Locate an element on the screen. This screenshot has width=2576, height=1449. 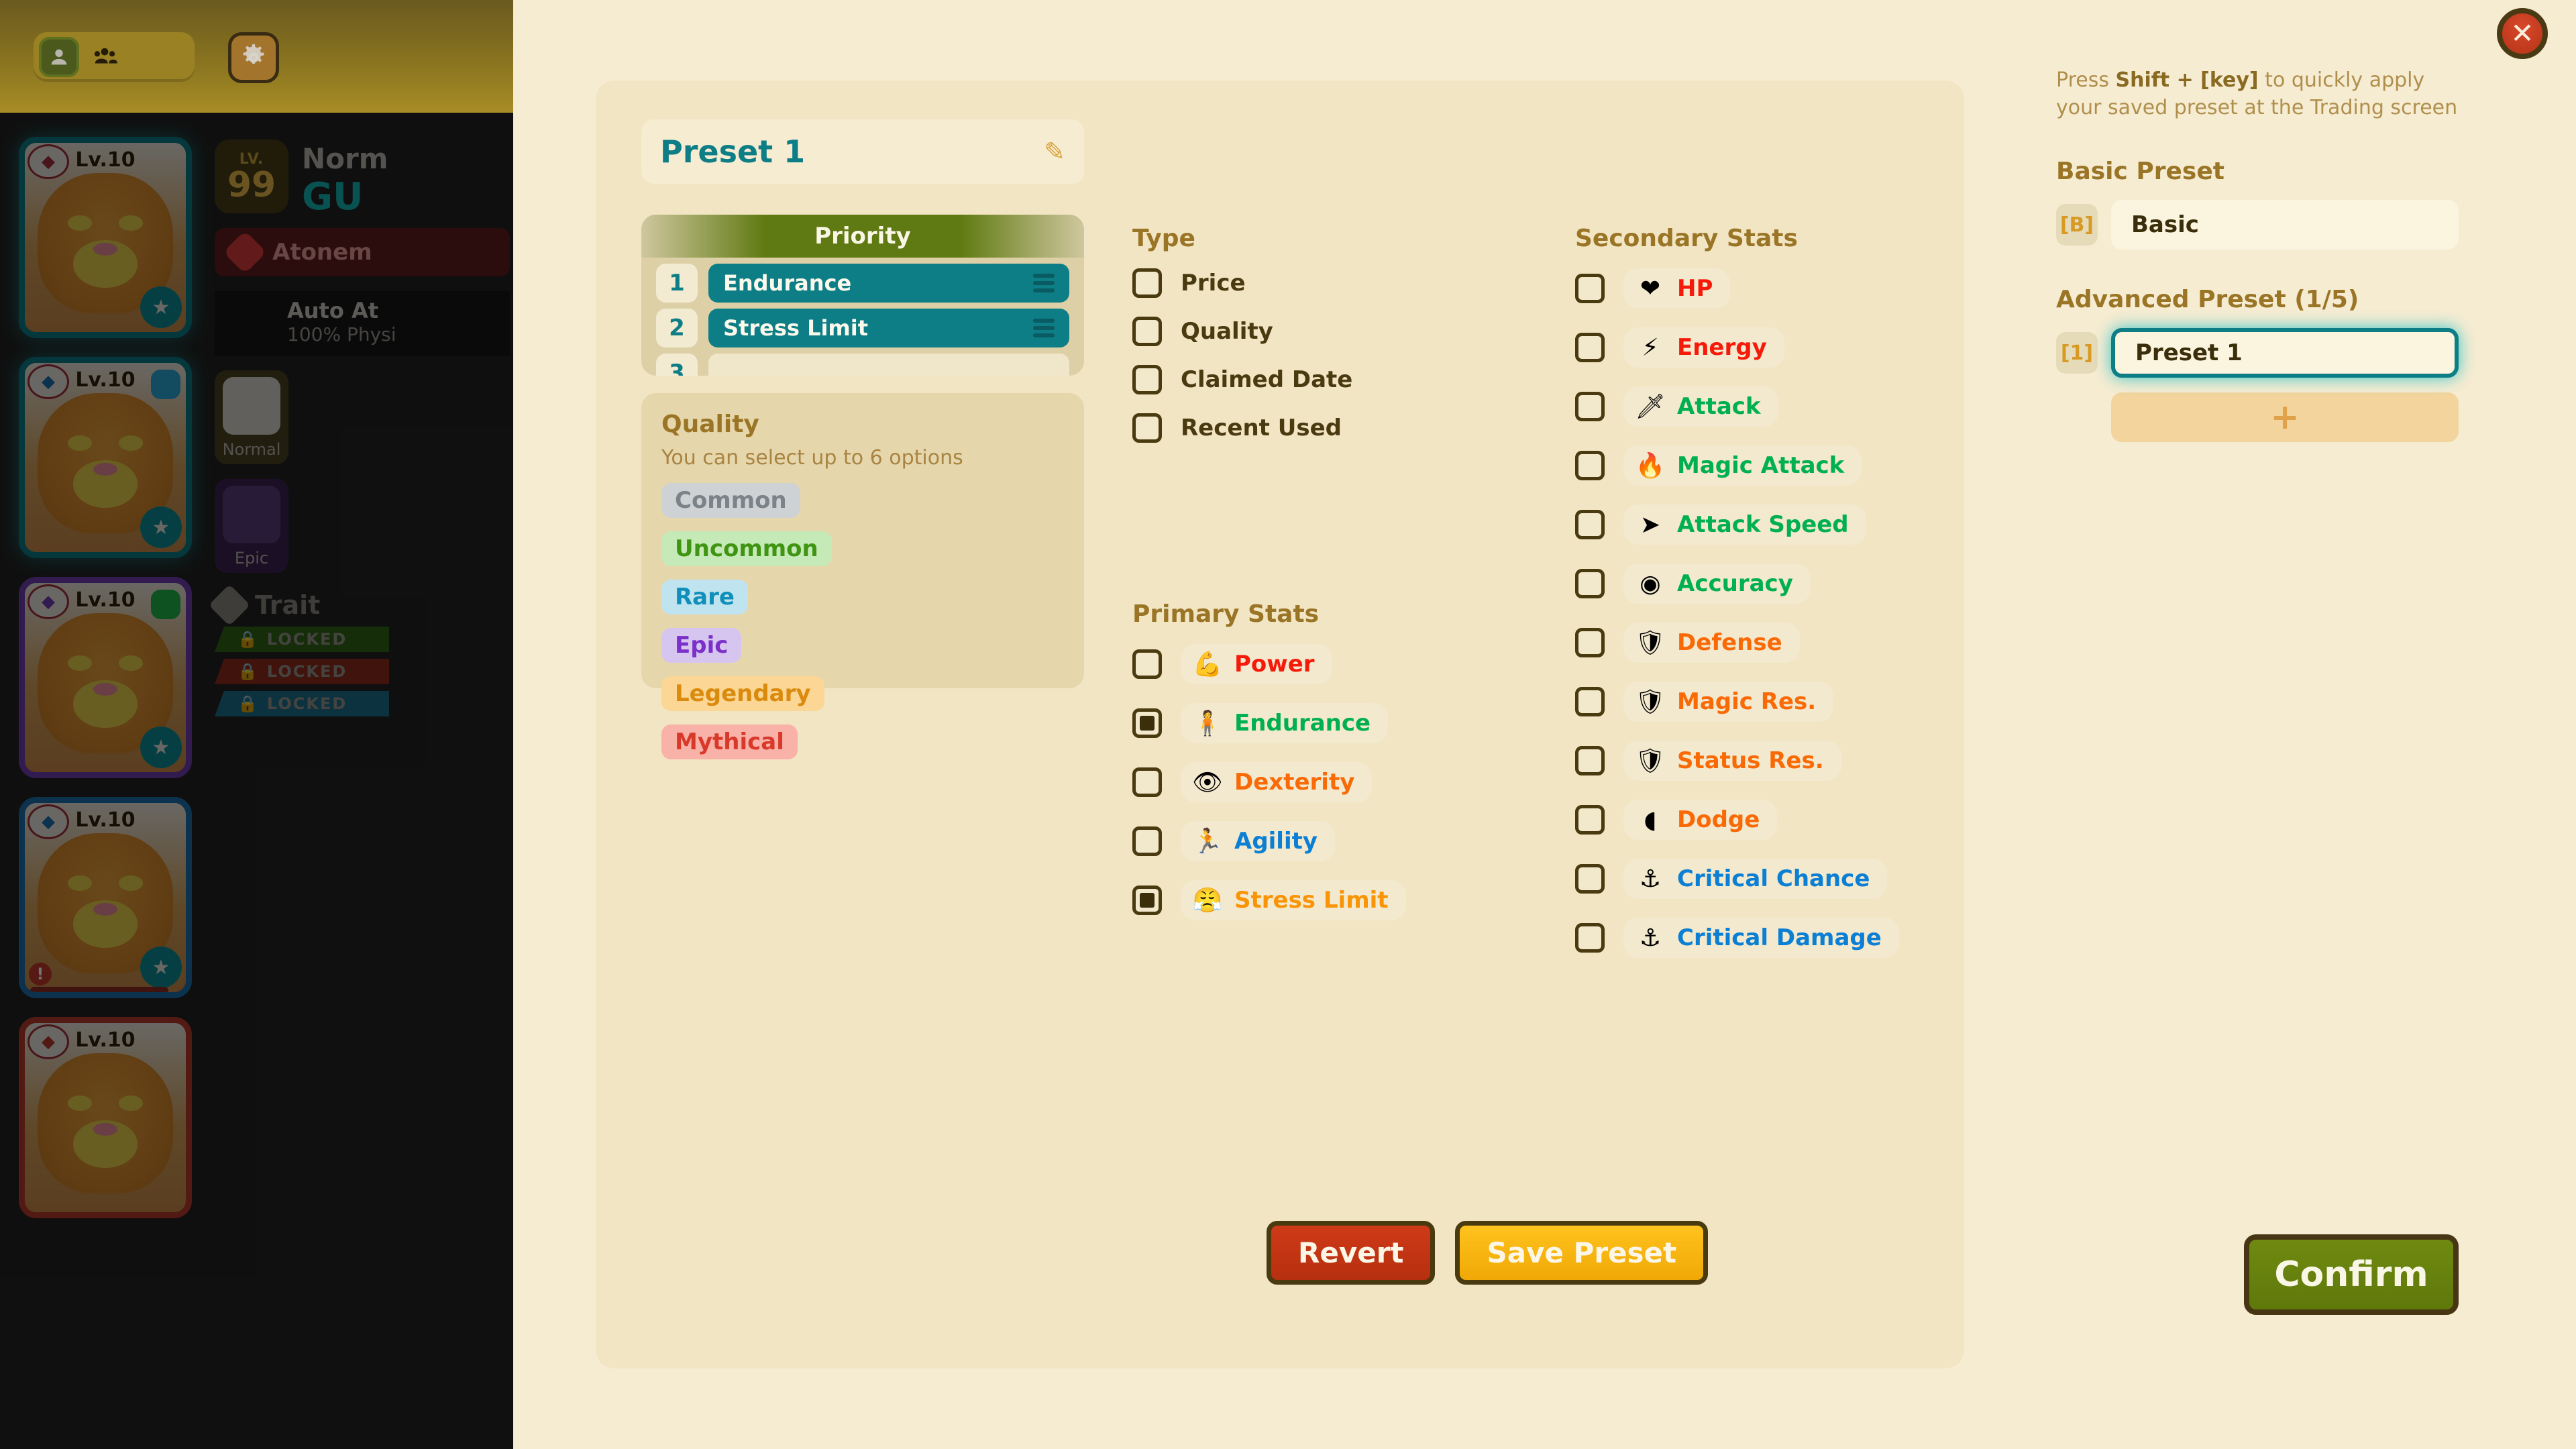
type-checkbox-row: Quality is located at coordinates (1266, 331).